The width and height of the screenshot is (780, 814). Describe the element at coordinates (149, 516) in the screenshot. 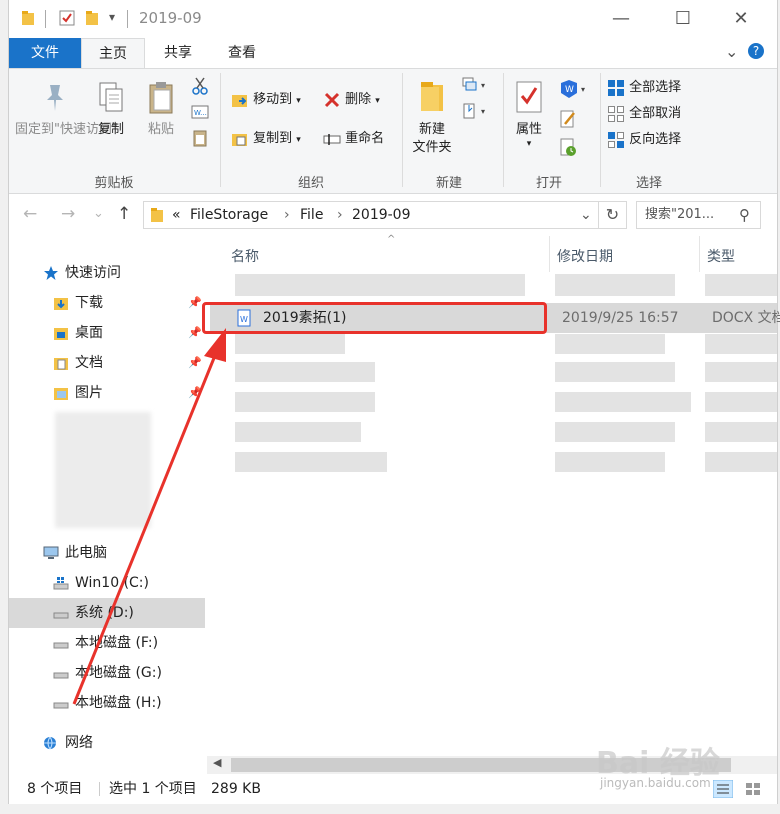

I see `annotation-arrow` at that location.